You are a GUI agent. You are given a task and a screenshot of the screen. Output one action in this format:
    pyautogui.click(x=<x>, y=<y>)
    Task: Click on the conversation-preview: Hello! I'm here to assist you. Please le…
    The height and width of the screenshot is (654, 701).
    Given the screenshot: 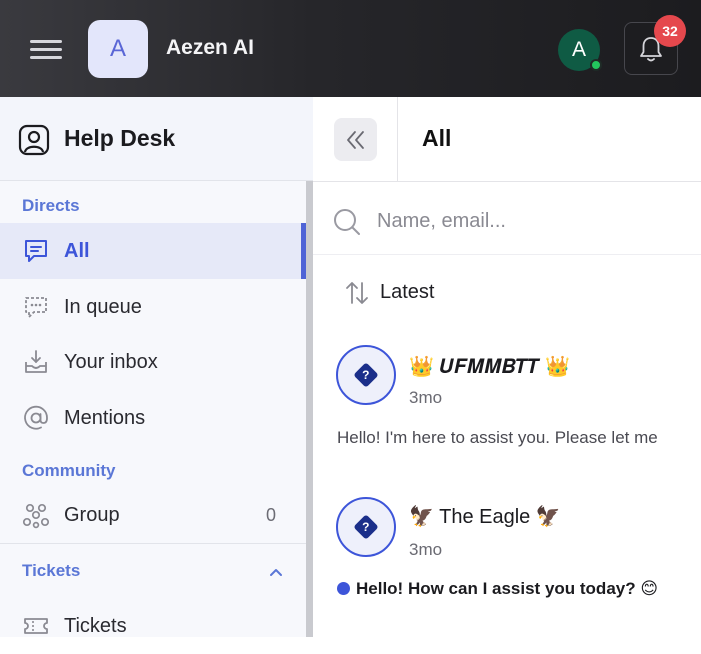 What is the action you would take?
    pyautogui.click(x=497, y=437)
    